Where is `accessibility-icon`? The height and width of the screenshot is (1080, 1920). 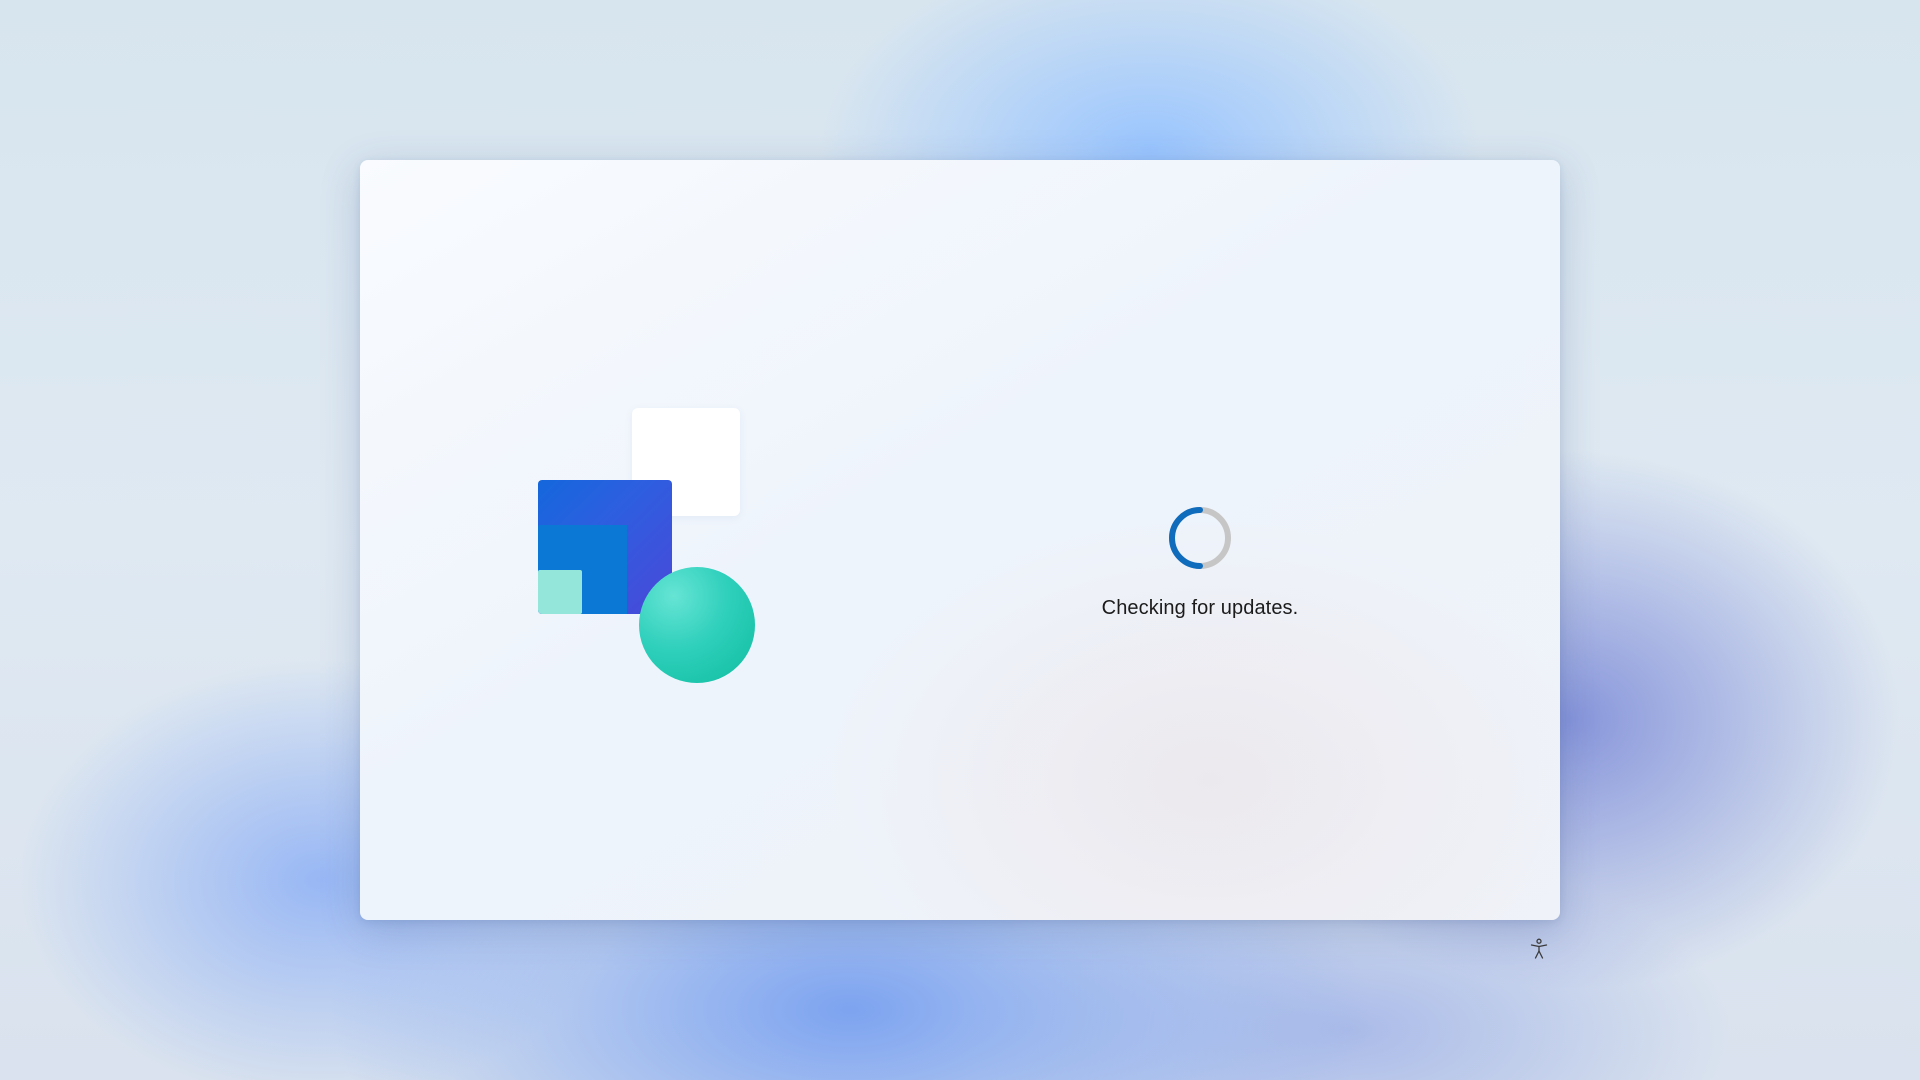 accessibility-icon is located at coordinates (1539, 949).